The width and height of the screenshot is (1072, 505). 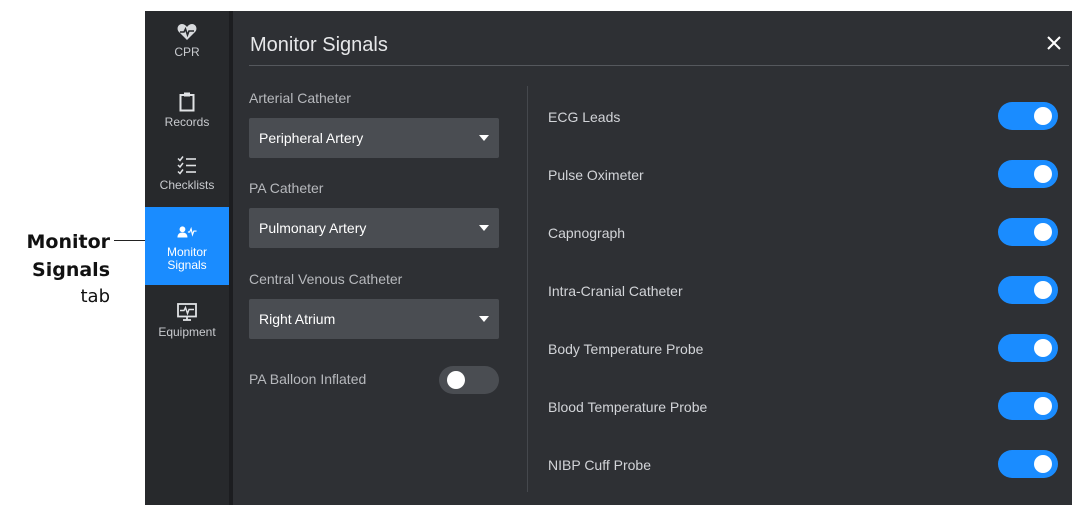 What do you see at coordinates (187, 52) in the screenshot?
I see `sidebar-item-label: CPR` at bounding box center [187, 52].